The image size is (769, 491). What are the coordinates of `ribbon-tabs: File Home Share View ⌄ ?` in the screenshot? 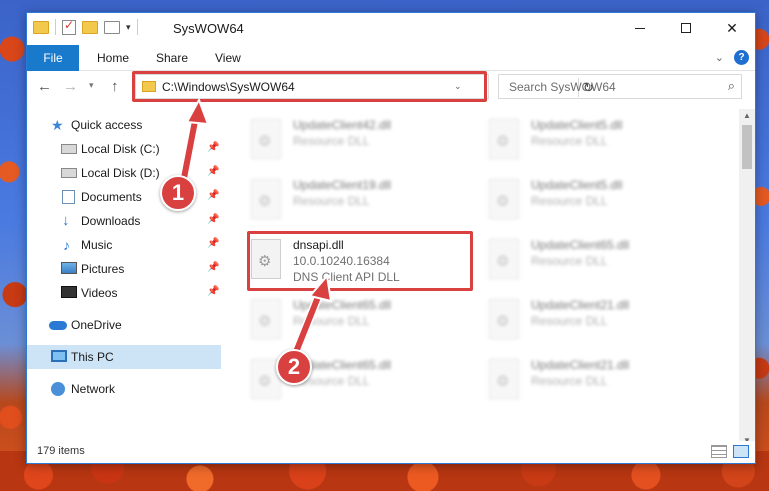 It's located at (391, 58).